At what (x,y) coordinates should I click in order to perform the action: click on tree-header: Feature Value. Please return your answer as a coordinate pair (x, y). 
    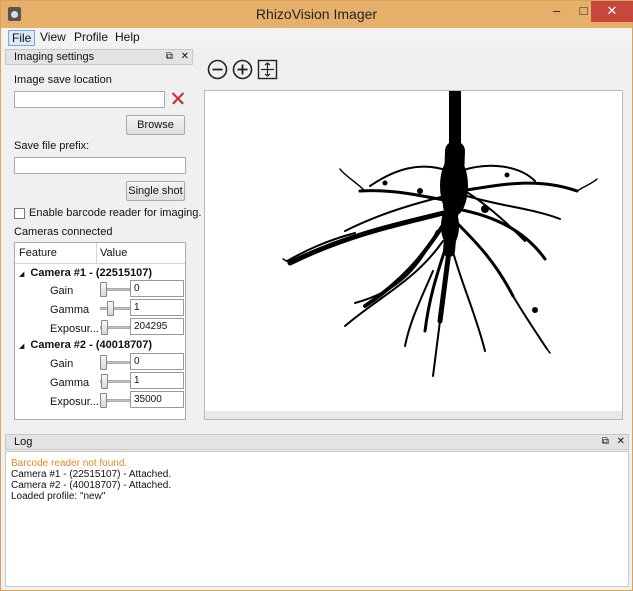
    Looking at the image, I should click on (100, 253).